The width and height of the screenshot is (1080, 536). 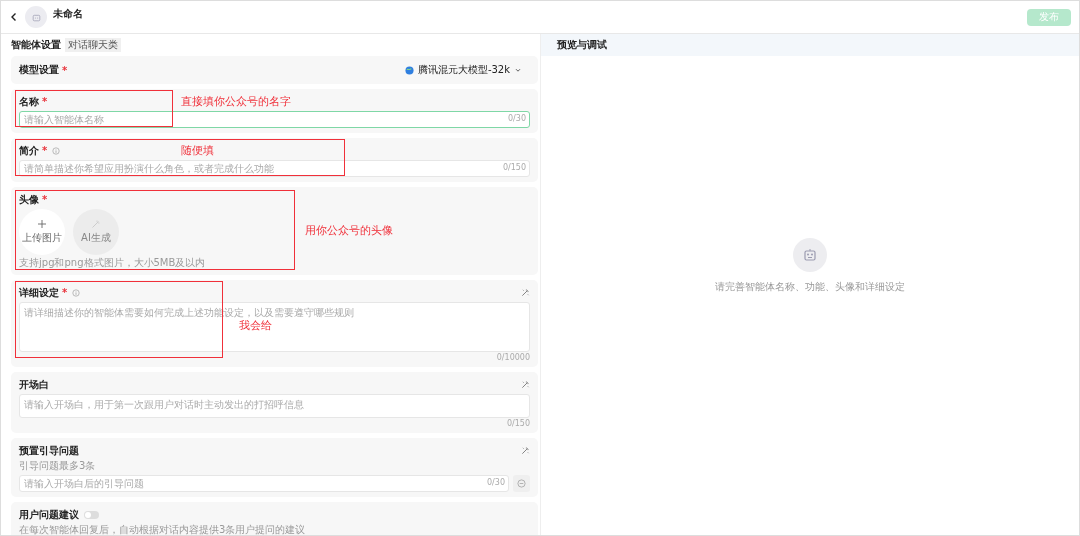 I want to click on hint-text: 在每次智能体回复后，自动根据对话内容提供3条用户提问的建议, so click(x=163, y=529).